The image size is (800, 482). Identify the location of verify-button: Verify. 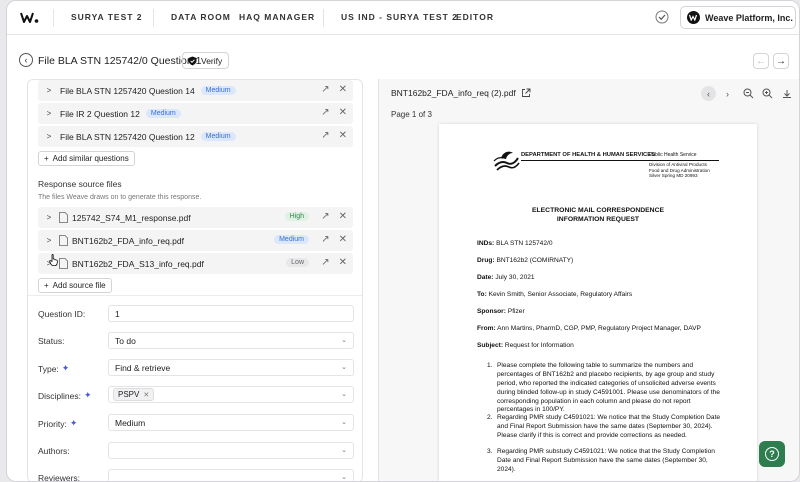
(206, 60).